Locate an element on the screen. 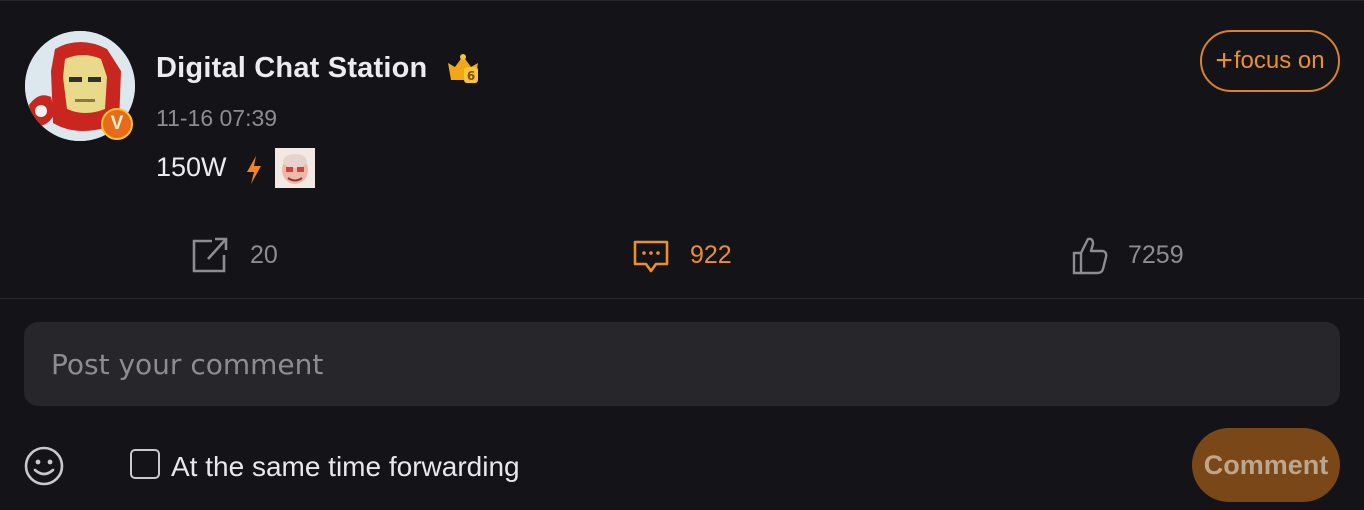 The width and height of the screenshot is (1364, 510). verified-badge-icon: V is located at coordinates (117, 124).